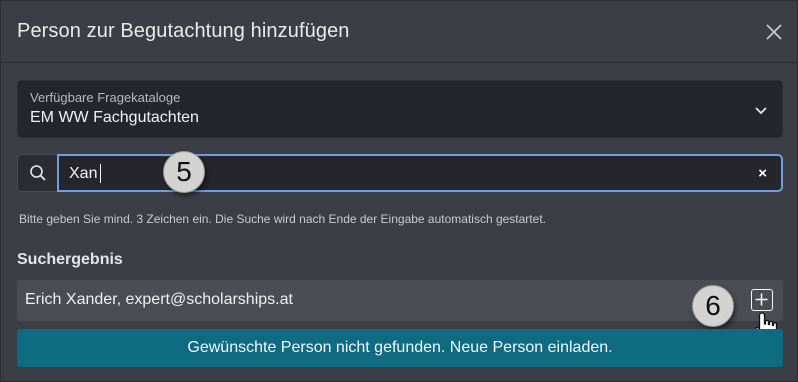 This screenshot has width=798, height=382. Describe the element at coordinates (713, 306) in the screenshot. I see `step-marker-6: 6` at that location.